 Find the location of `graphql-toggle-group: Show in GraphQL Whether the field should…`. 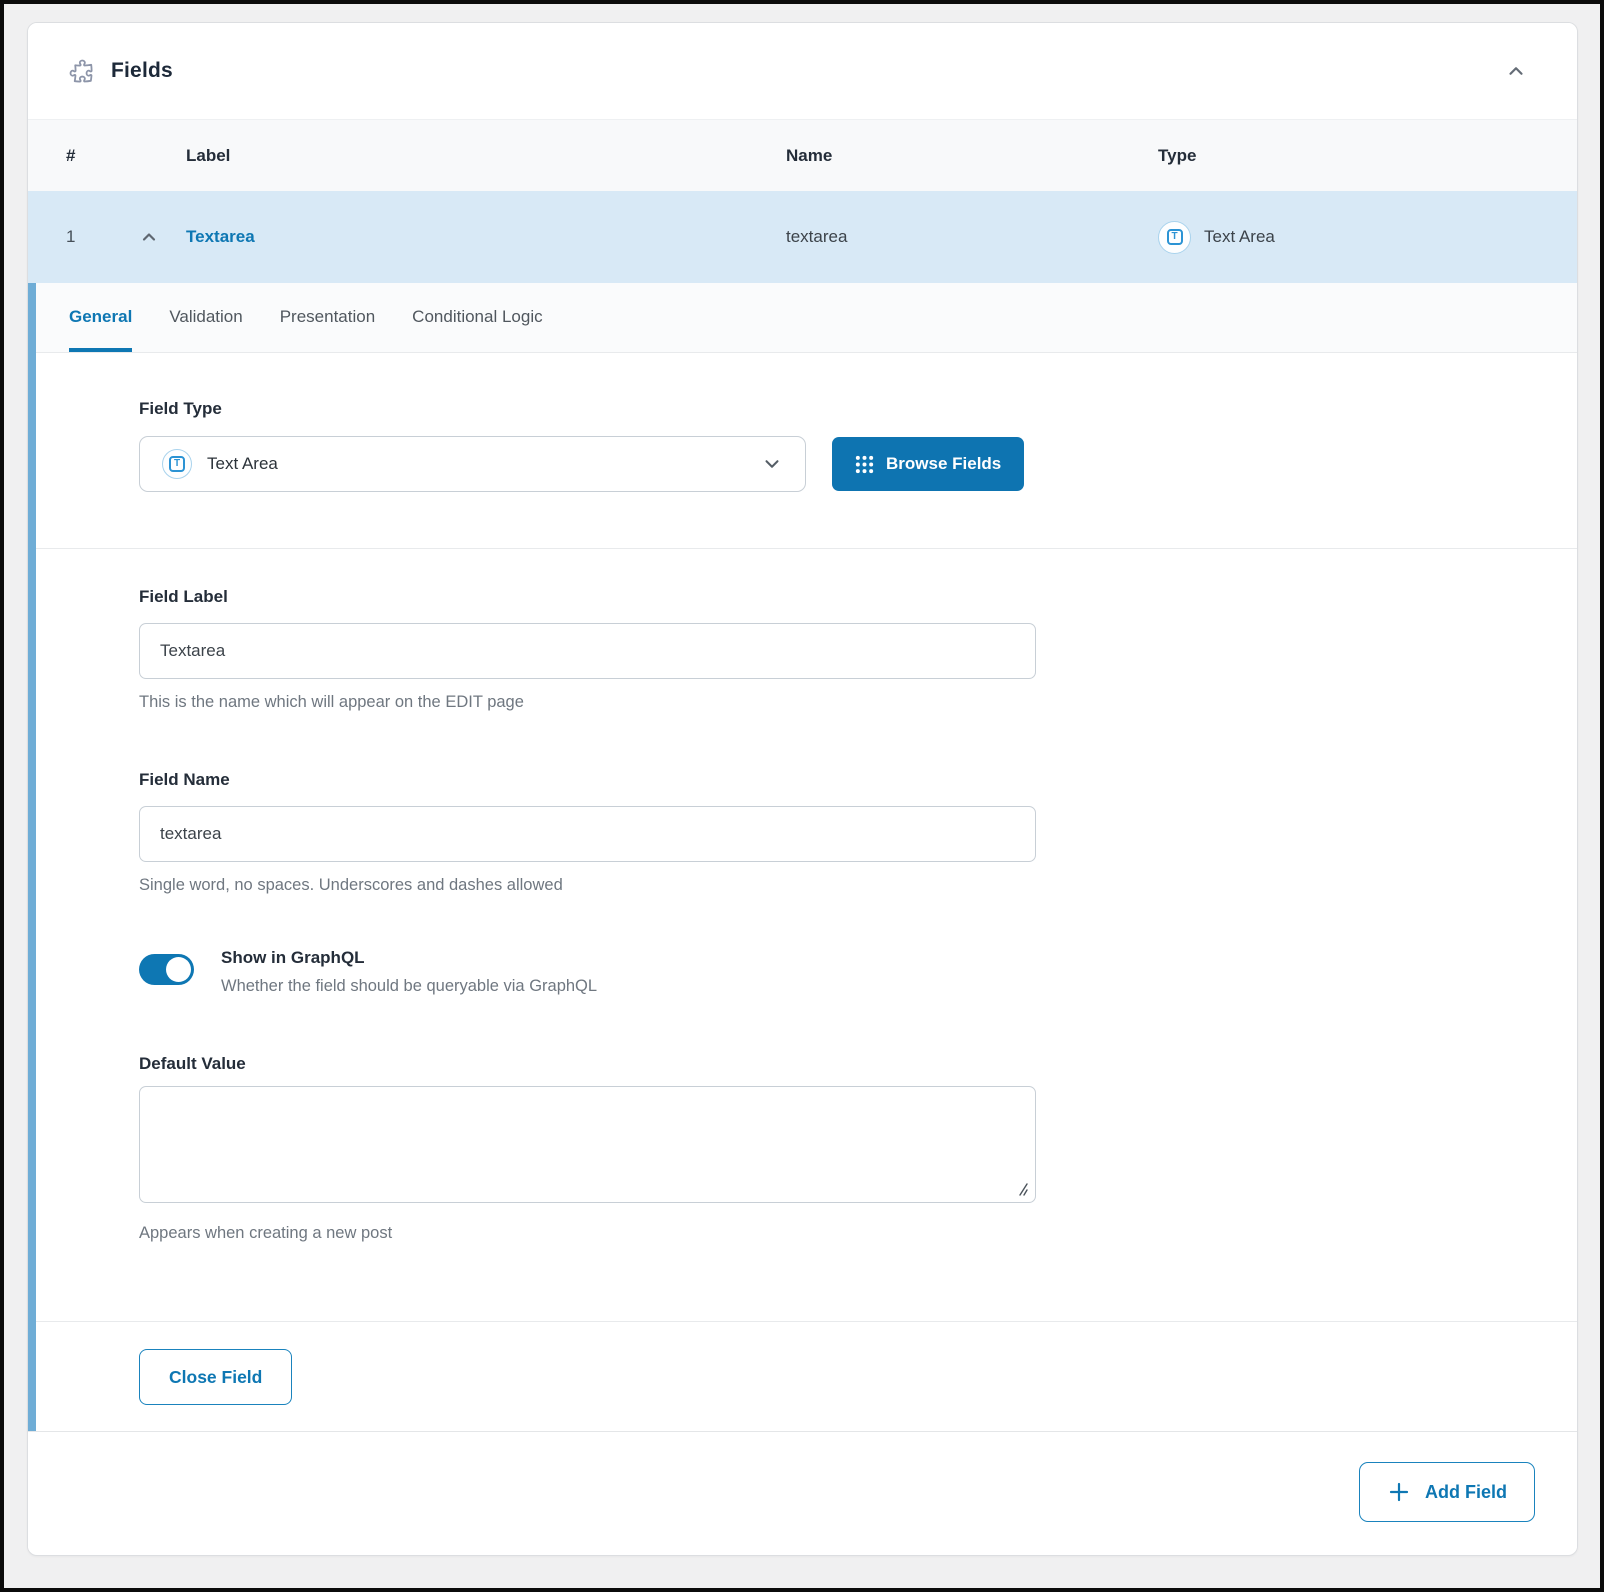

graphql-toggle-group: Show in GraphQL Whether the field should… is located at coordinates (858, 972).